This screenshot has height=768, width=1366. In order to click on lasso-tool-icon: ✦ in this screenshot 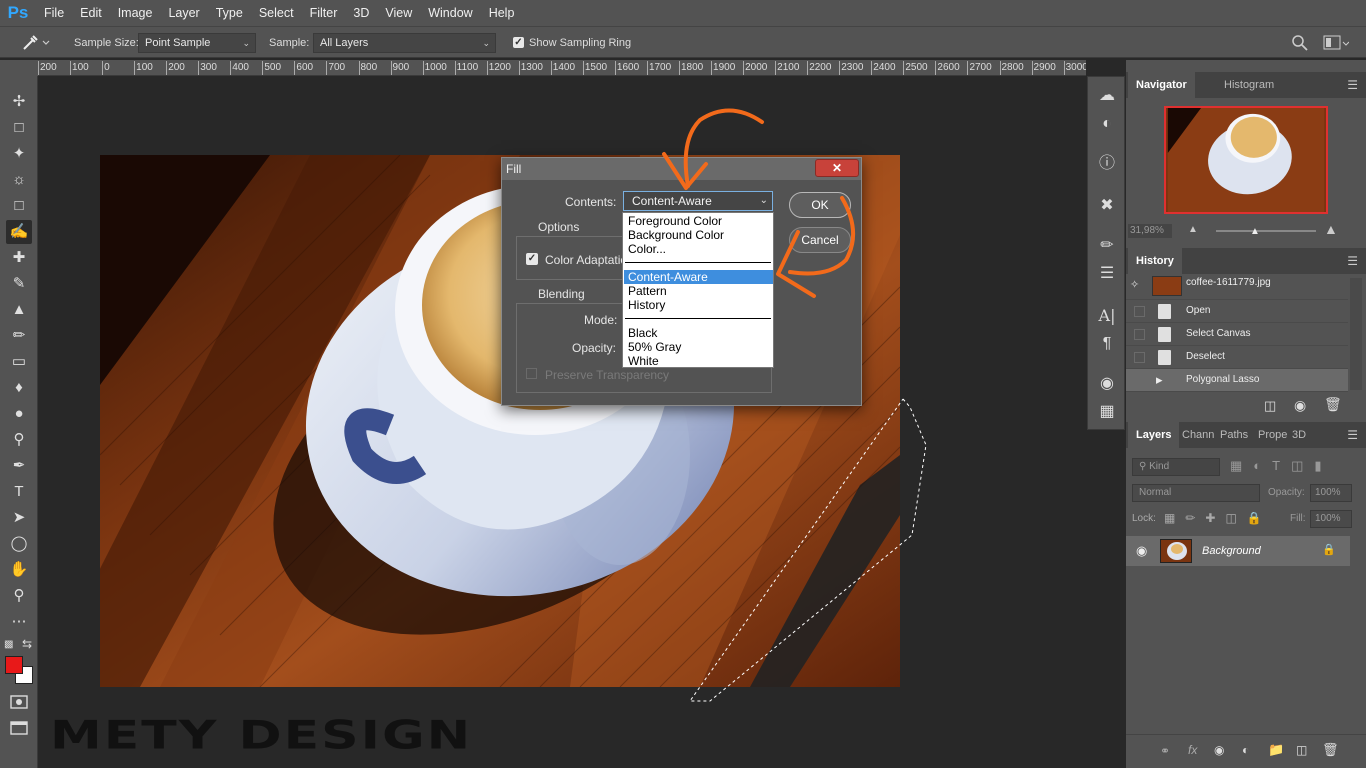, I will do `click(19, 154)`.